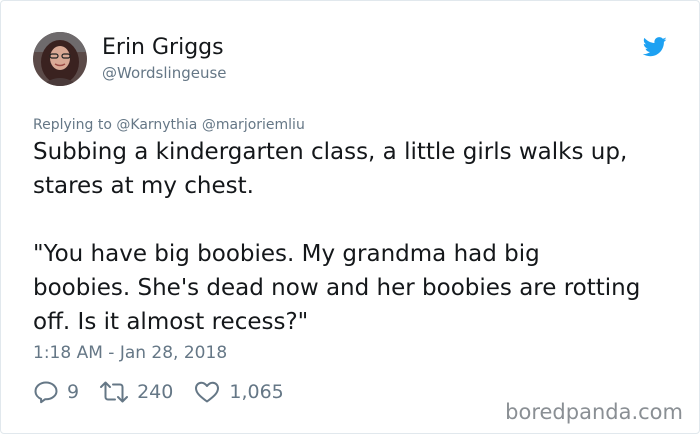  I want to click on author-handle: @Wordslingeuse, so click(164, 73).